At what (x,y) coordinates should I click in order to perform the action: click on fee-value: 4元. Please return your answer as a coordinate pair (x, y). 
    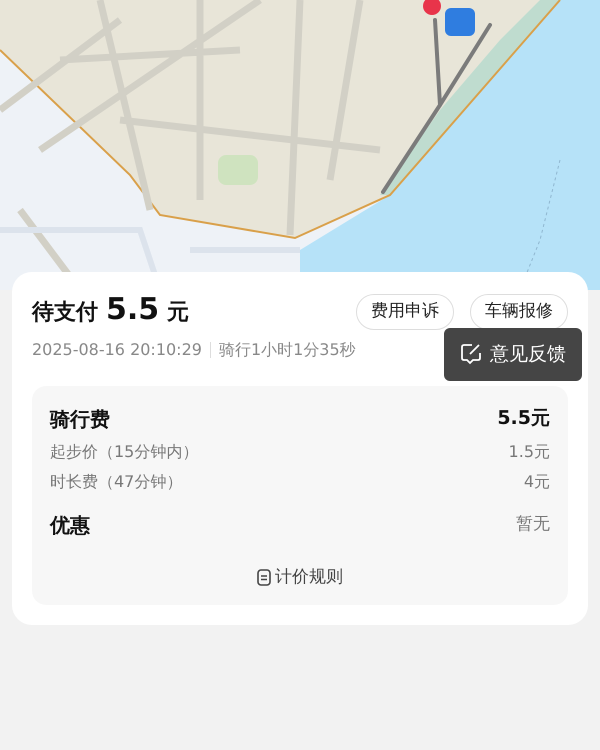
    Looking at the image, I should click on (537, 481).